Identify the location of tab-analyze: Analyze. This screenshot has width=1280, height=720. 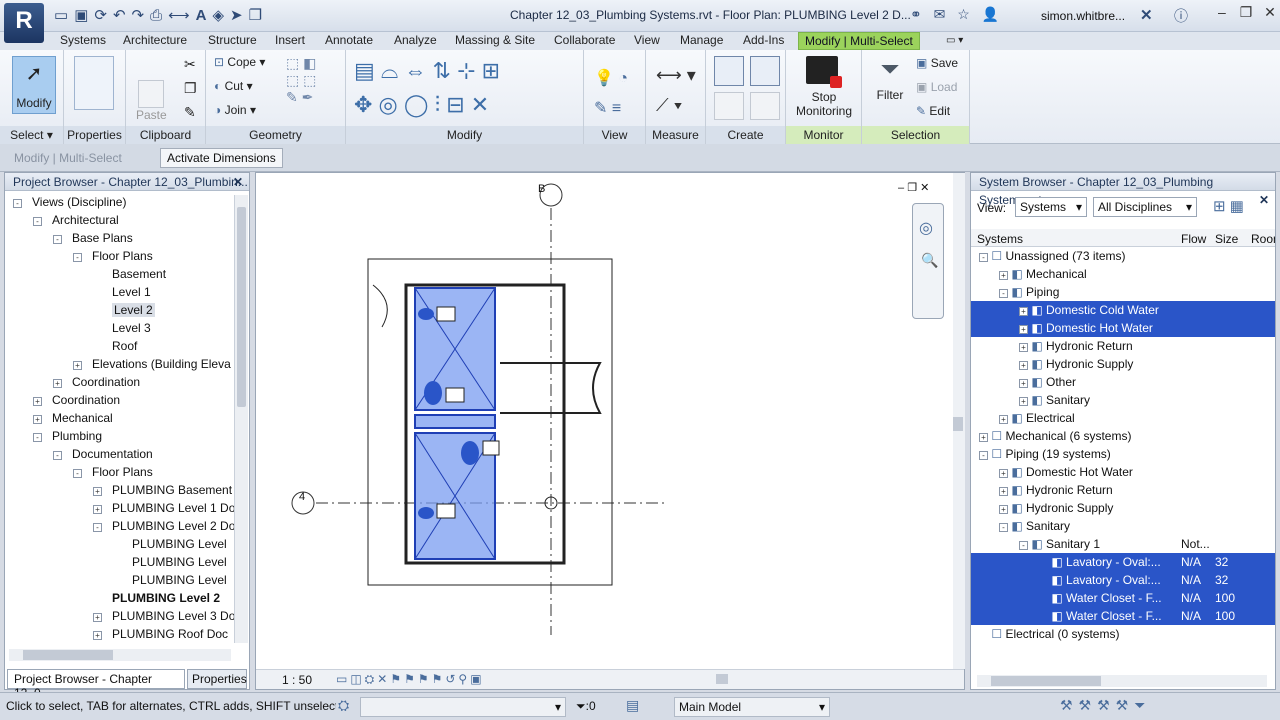
(415, 41).